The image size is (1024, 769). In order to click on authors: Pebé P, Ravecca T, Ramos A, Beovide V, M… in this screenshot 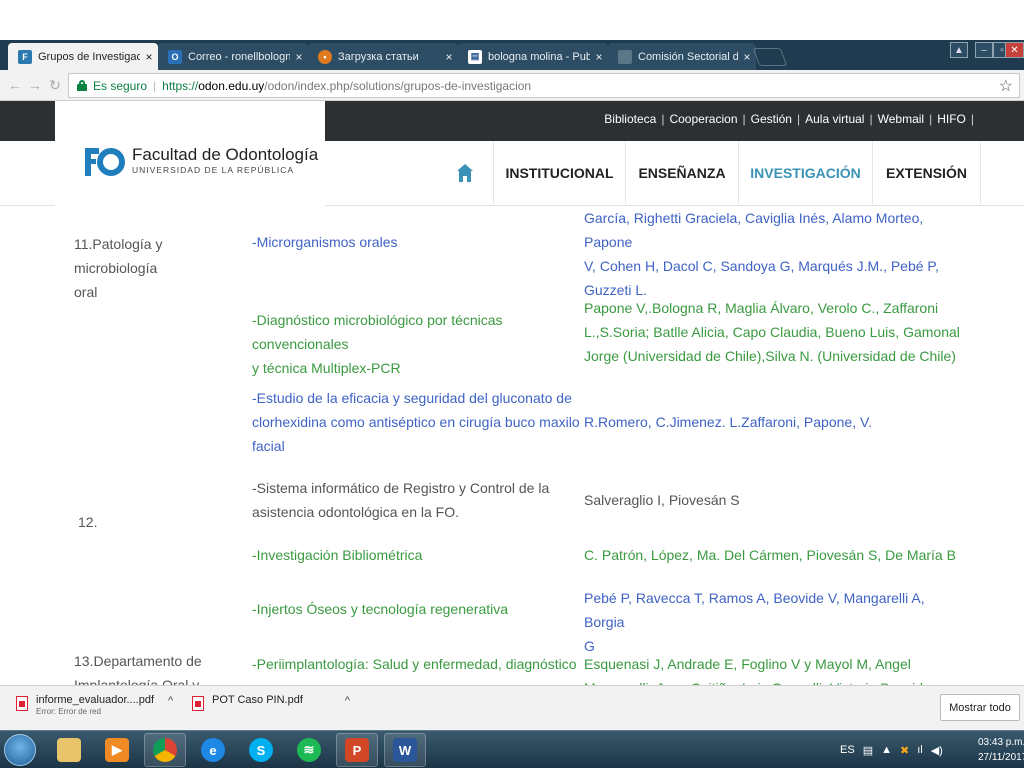, I will do `click(754, 622)`.